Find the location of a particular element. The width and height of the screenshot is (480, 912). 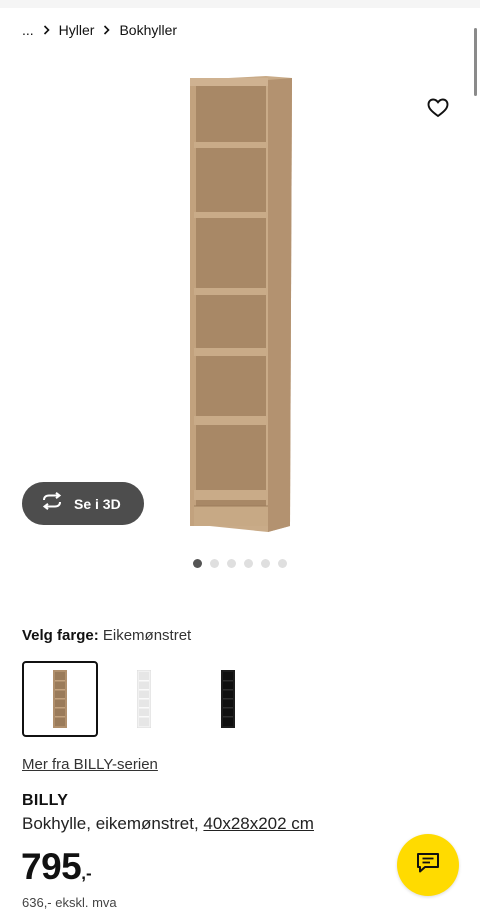

series-link: Mer fra BILLY-serien is located at coordinates (90, 764).